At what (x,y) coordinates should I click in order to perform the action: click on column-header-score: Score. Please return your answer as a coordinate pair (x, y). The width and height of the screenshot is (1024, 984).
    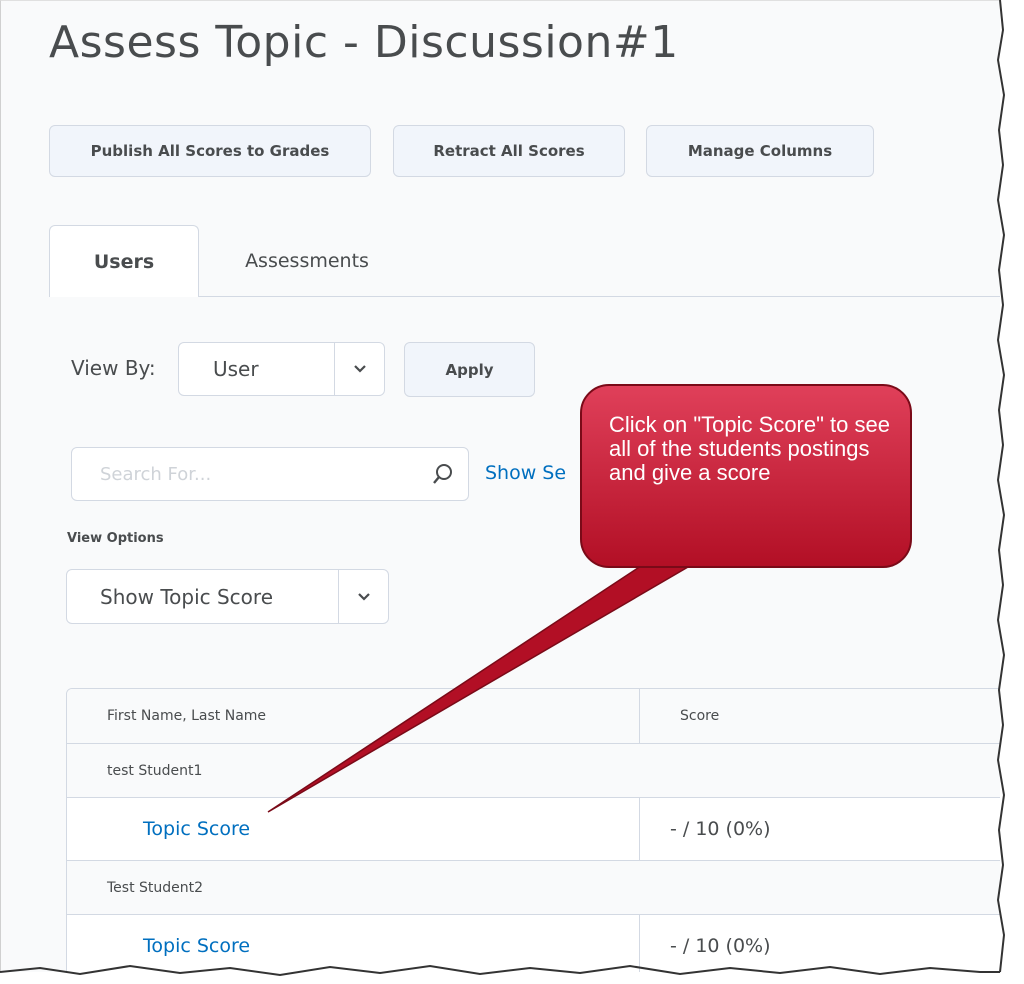
    Looking at the image, I should click on (819, 716).